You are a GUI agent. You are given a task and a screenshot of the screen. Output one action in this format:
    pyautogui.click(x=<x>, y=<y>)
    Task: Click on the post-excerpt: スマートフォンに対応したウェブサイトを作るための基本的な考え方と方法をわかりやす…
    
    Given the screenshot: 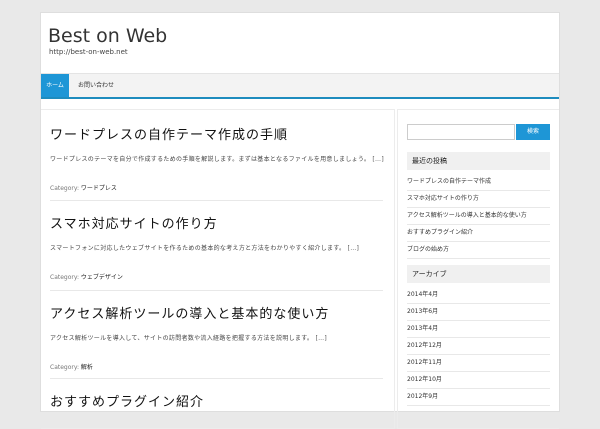 What is the action you would take?
    pyautogui.click(x=216, y=247)
    